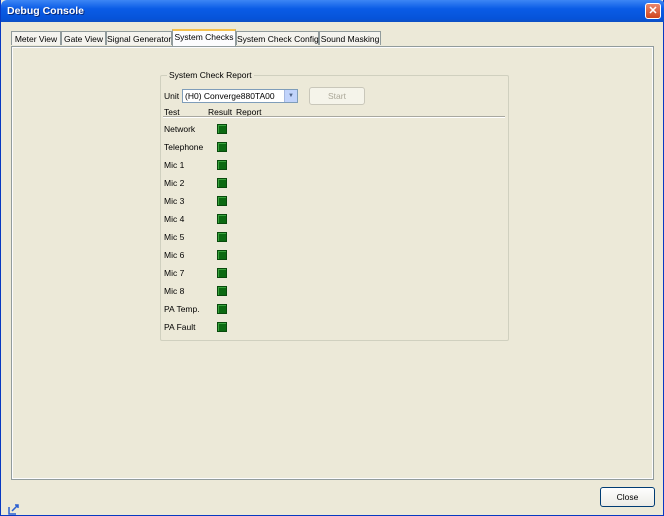 Image resolution: width=664 pixels, height=516 pixels. Describe the element at coordinates (335, 310) in the screenshot. I see `table-row: PA Temp.` at that location.